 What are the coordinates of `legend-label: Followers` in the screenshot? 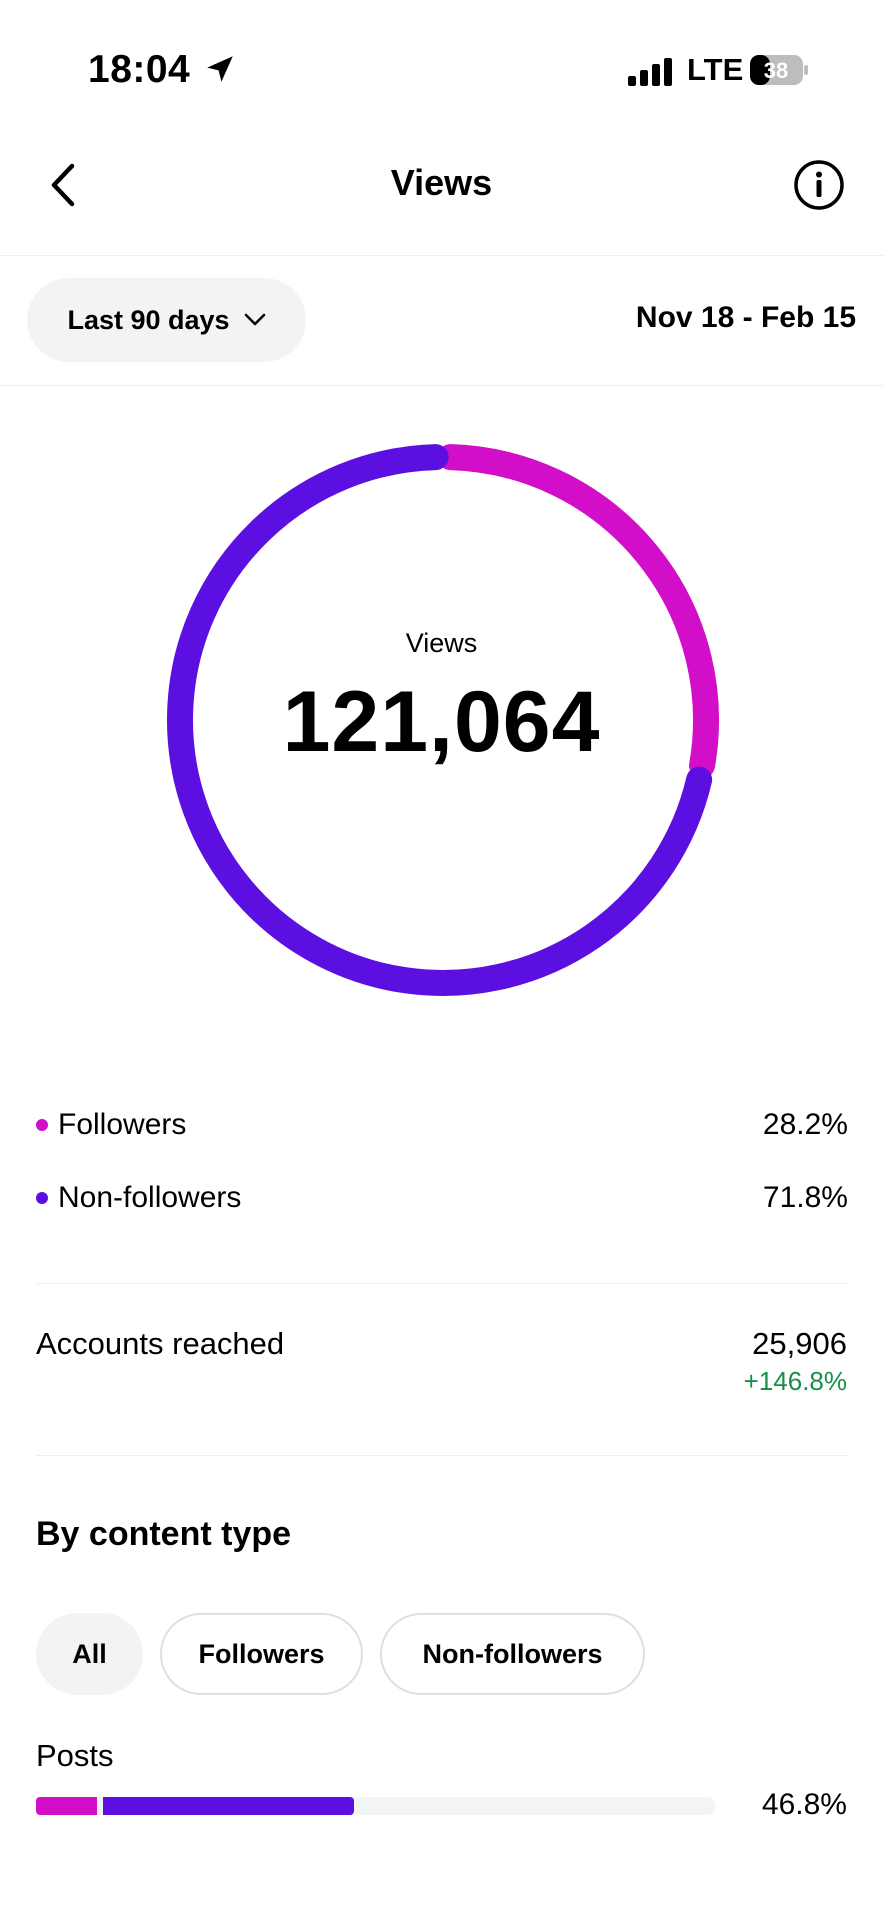 It's located at (122, 1124).